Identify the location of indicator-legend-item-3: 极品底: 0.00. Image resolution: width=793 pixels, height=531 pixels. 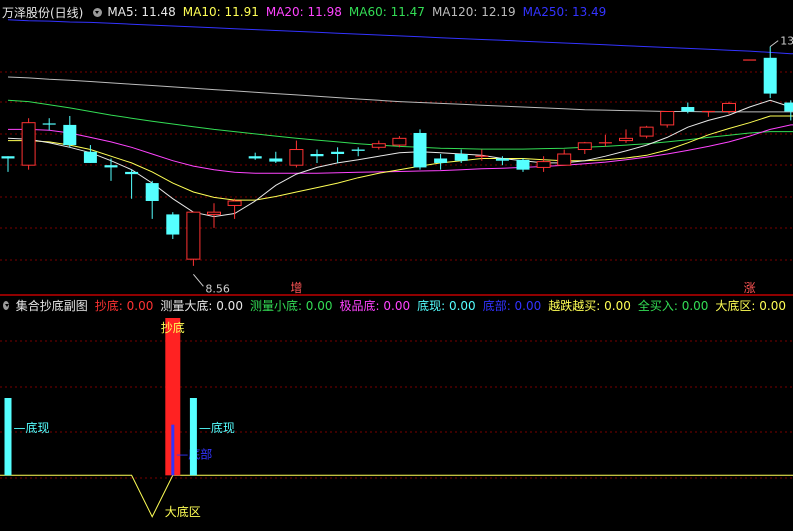
(375, 305).